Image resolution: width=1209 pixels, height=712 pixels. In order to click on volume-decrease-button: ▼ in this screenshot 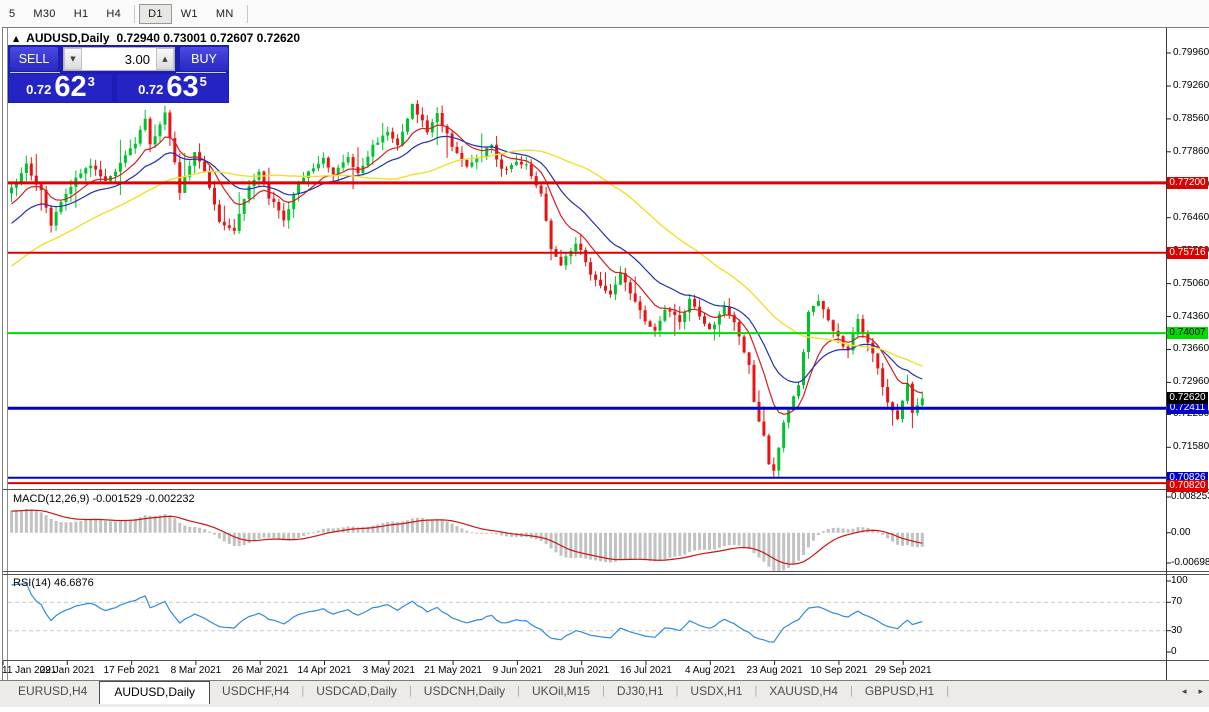, I will do `click(73, 59)`.